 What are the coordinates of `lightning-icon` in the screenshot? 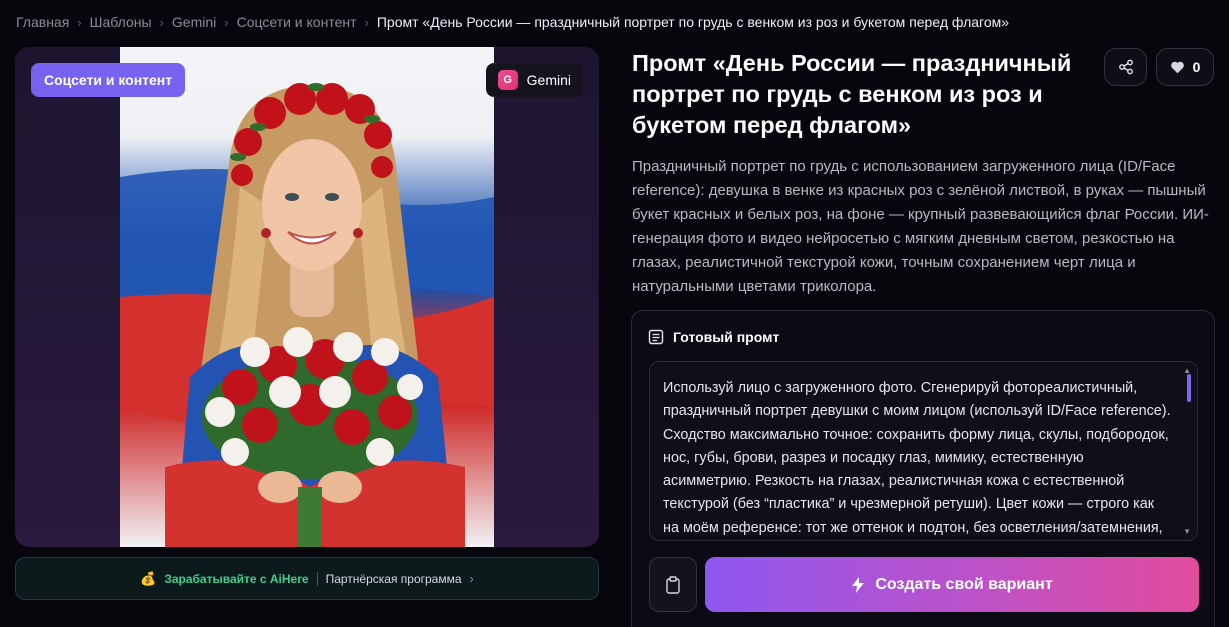 It's located at (858, 584).